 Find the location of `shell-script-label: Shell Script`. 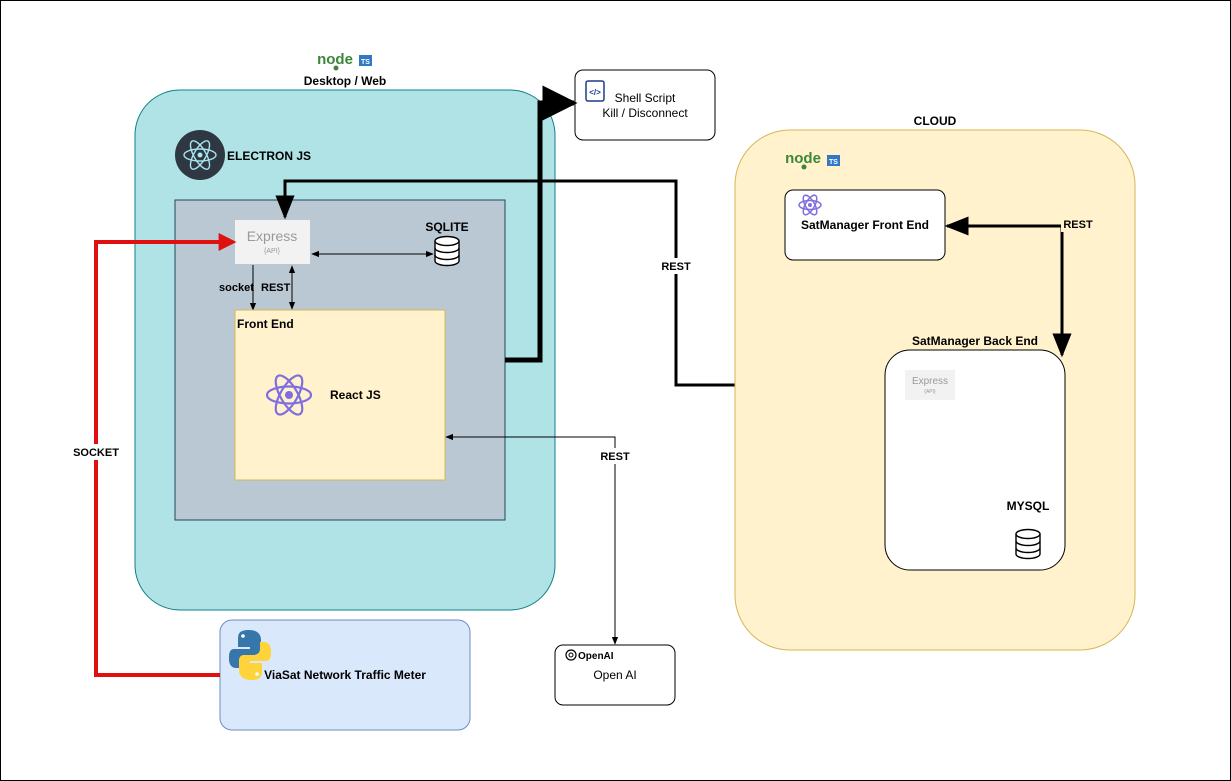

shell-script-label: Shell Script is located at coordinates (645, 98).